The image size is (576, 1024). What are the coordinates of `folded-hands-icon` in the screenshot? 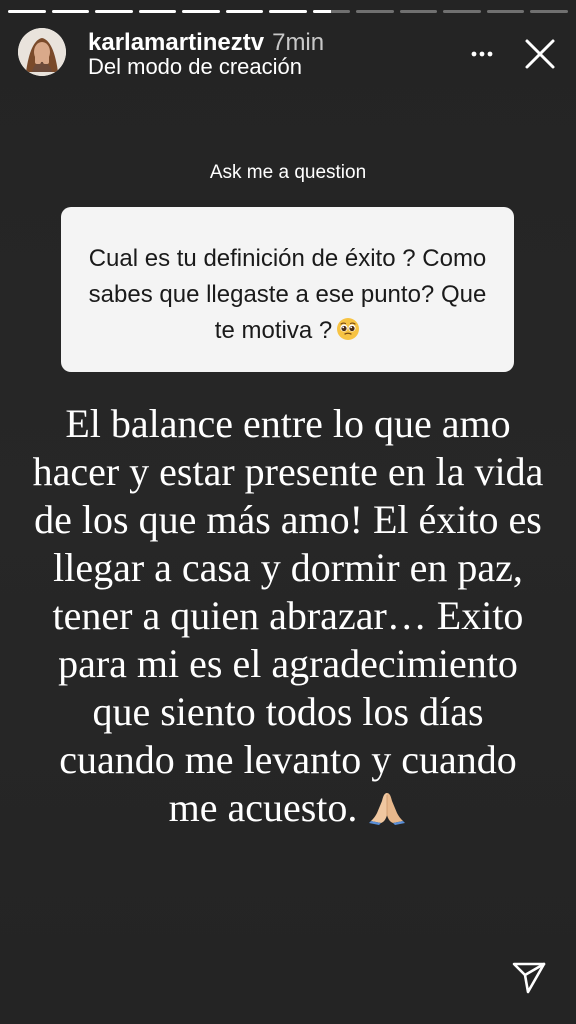 It's located at (387, 809).